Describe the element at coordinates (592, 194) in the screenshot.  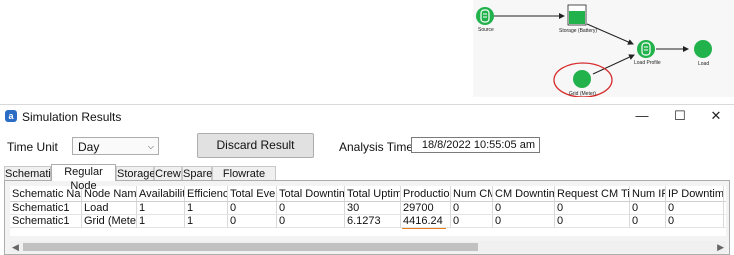
I see `column-header: Request CM Time` at that location.